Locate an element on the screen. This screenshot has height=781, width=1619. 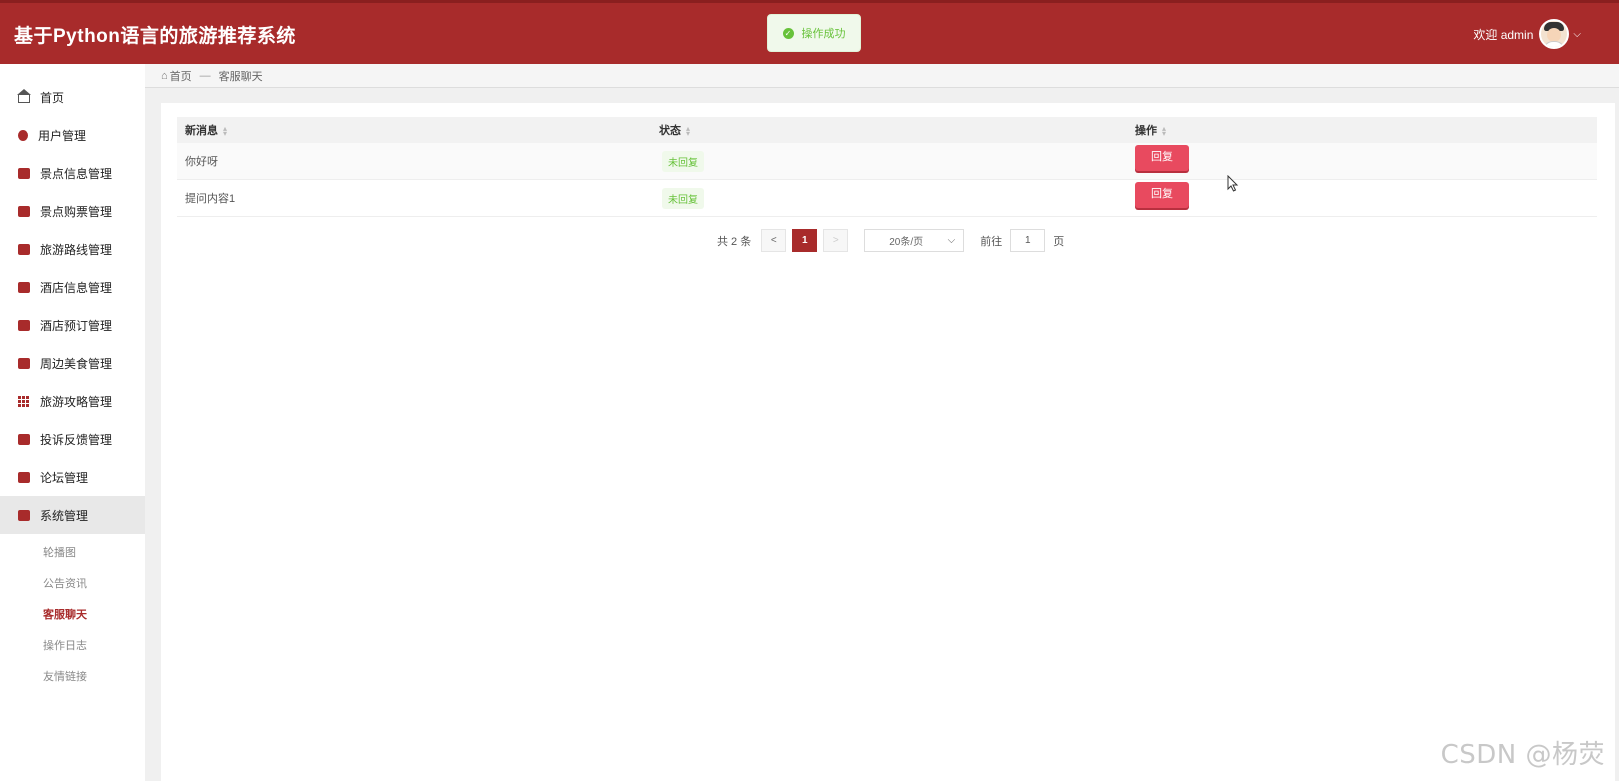
avatar is located at coordinates (1554, 34).